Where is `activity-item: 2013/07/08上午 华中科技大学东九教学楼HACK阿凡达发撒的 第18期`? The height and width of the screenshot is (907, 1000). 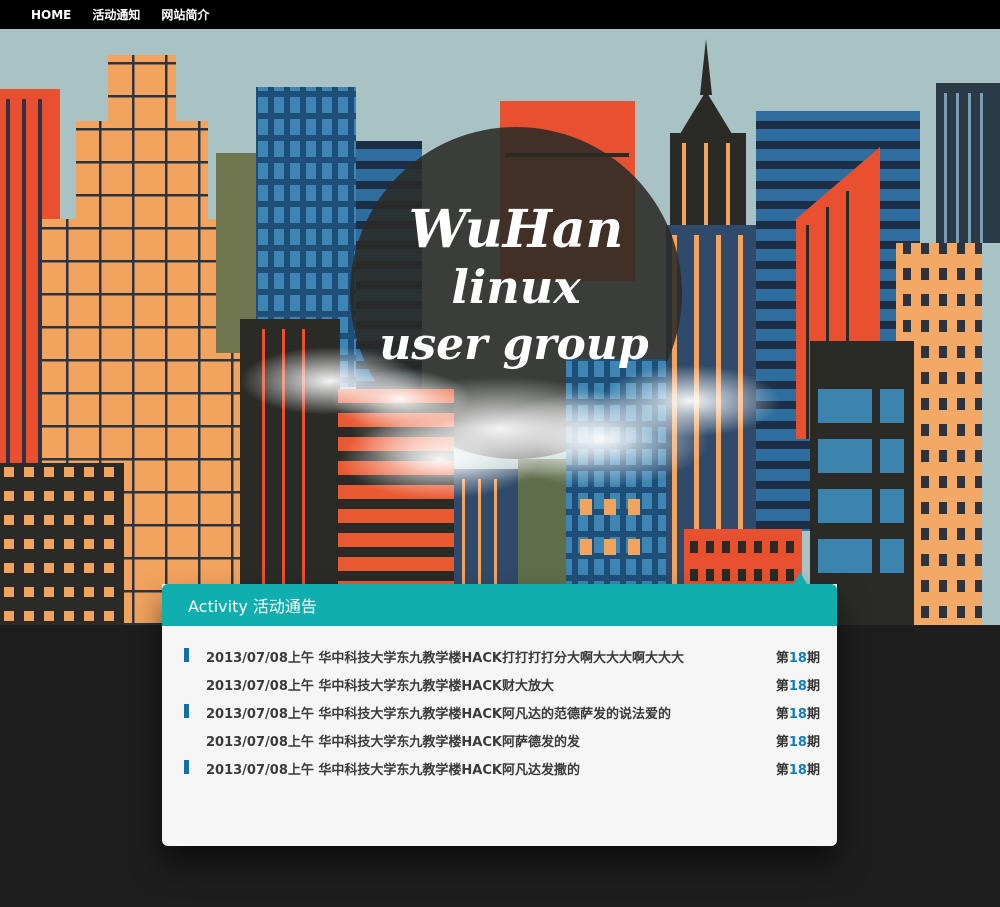
activity-item: 2013/07/08上午 华中科技大学东九教学楼HACK阿凡达发撒的 第18期 is located at coordinates (502, 768).